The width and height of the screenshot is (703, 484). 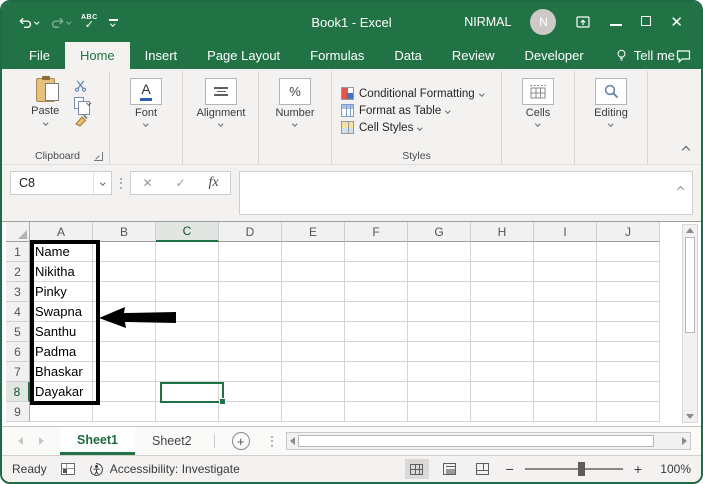 I want to click on horizontal-scrollbar, so click(x=488, y=441).